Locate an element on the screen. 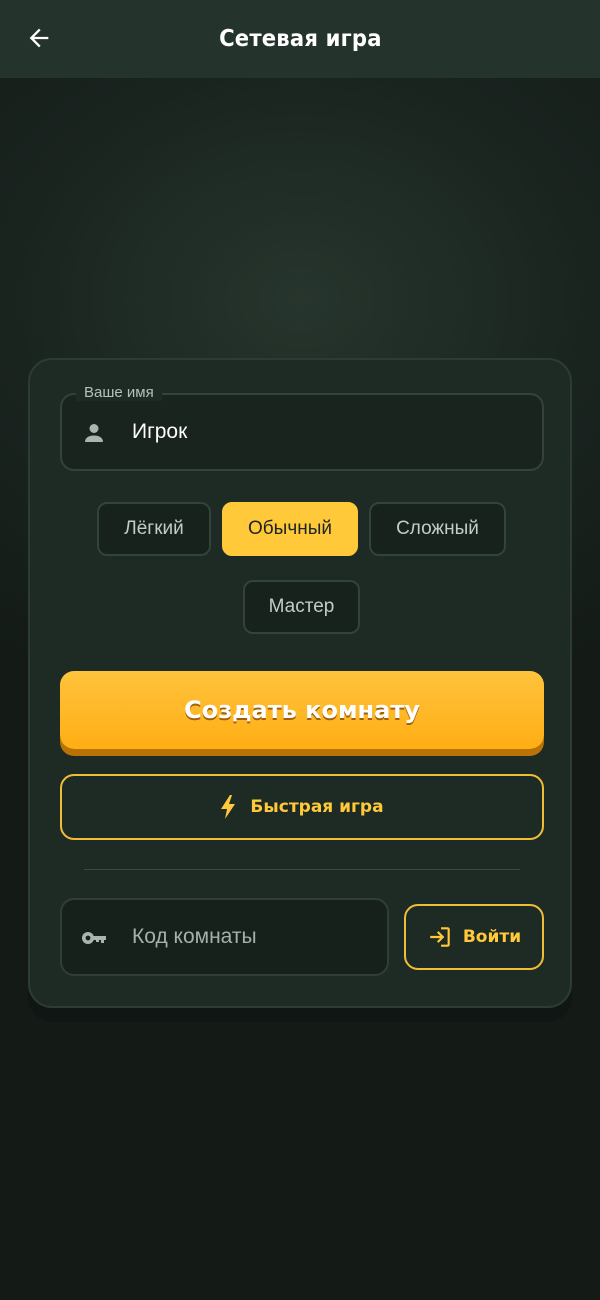 The height and width of the screenshot is (1300, 600). create-room-label: Создать комнату is located at coordinates (302, 710).